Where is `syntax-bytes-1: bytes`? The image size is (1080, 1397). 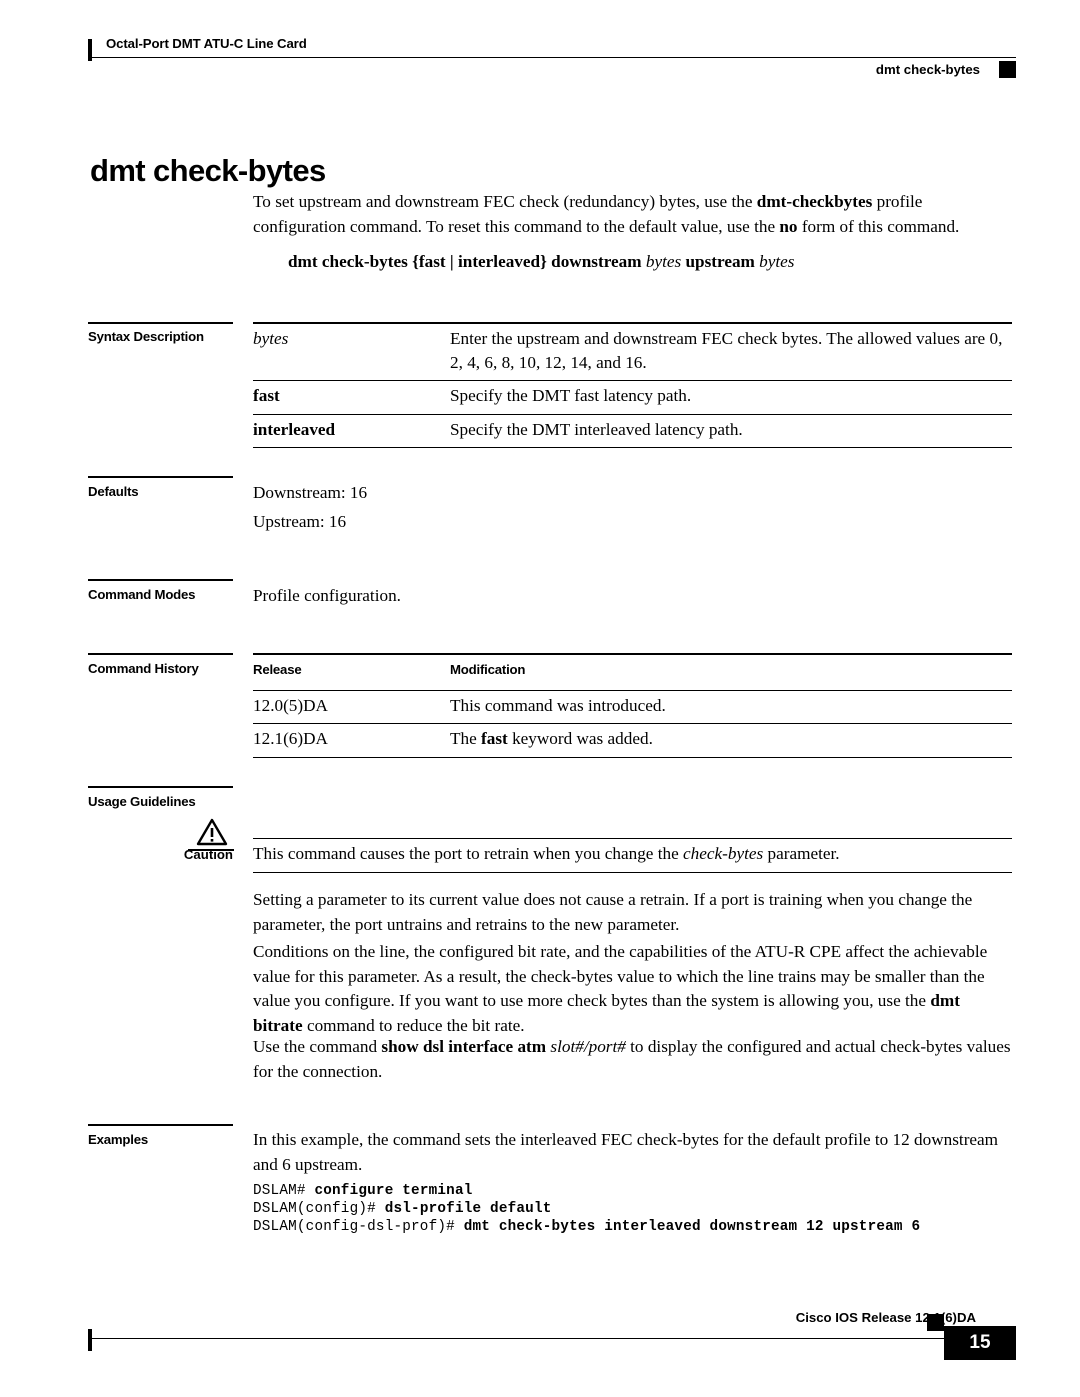 syntax-bytes-1: bytes is located at coordinates (663, 261).